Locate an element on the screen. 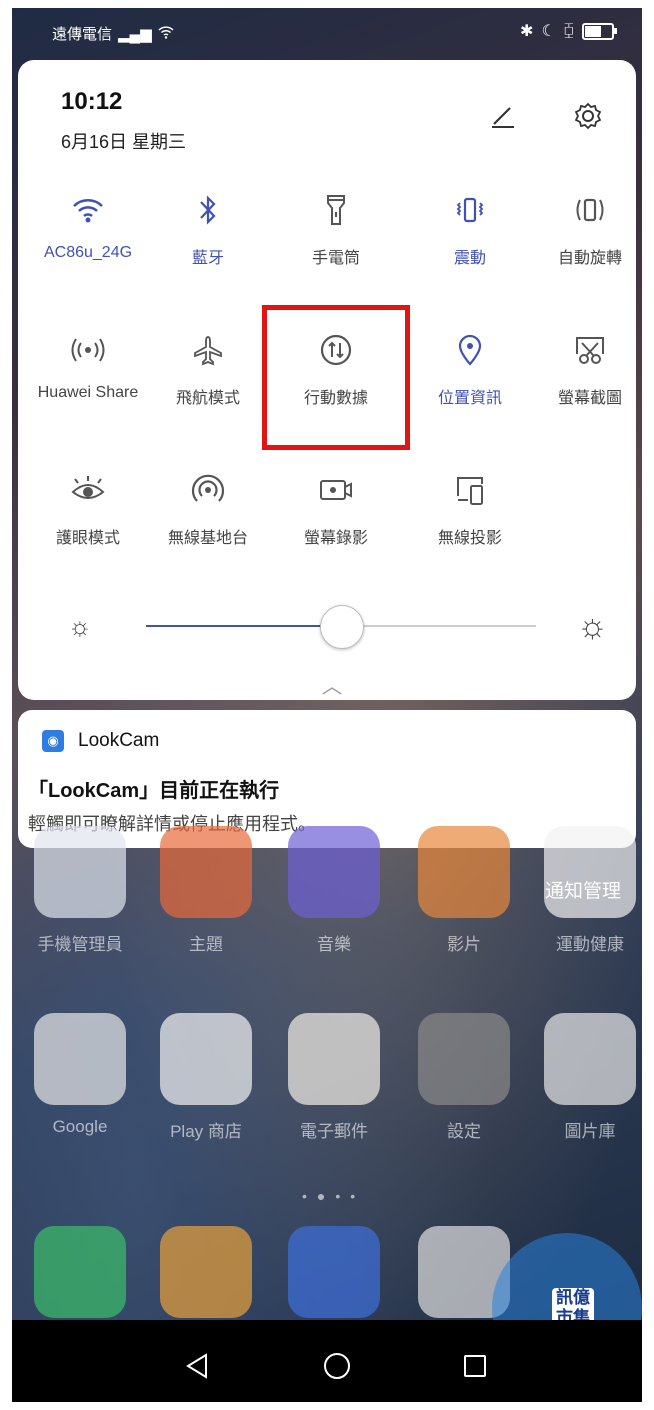 The image size is (654, 1410). brightness-track is located at coordinates (341, 627).